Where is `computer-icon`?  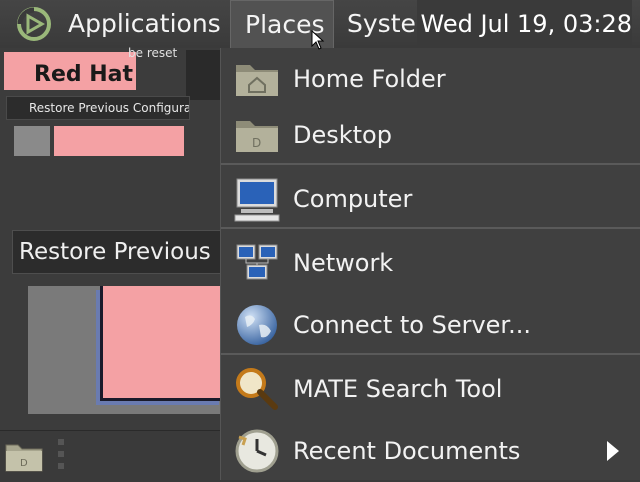
computer-icon is located at coordinates (257, 200).